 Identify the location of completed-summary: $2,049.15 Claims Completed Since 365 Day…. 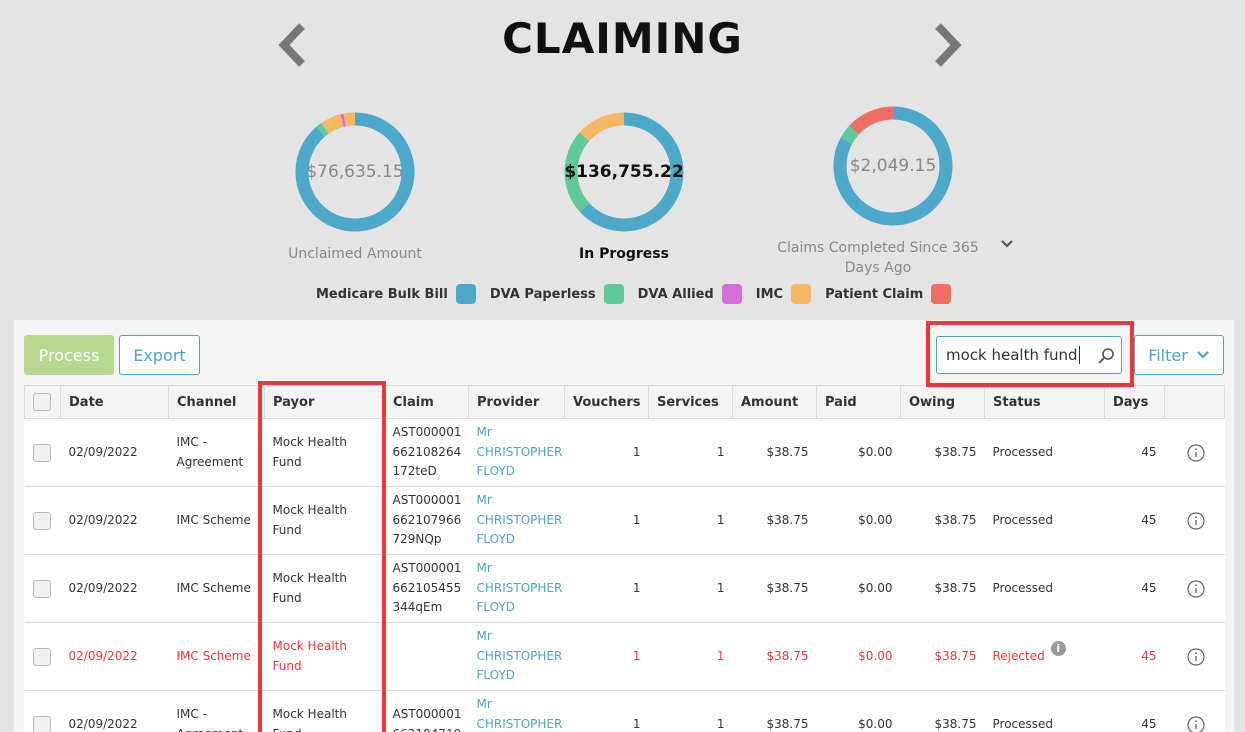
(893, 191).